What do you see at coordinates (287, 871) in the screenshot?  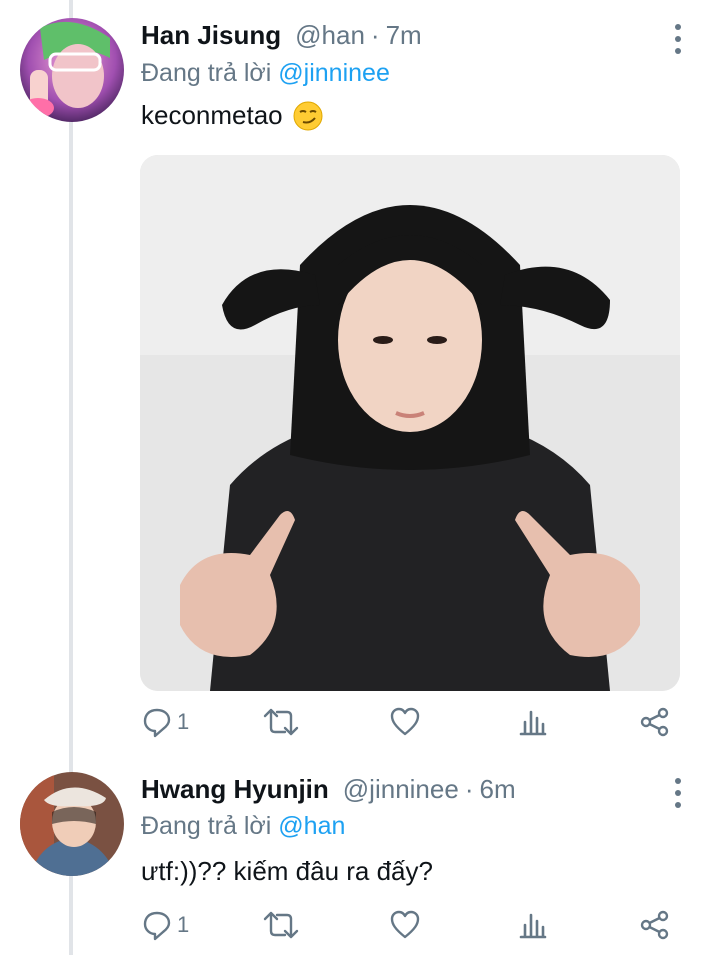 I see `tweet-text: ưtf:))?? kiếm đâu ra đấy?` at bounding box center [287, 871].